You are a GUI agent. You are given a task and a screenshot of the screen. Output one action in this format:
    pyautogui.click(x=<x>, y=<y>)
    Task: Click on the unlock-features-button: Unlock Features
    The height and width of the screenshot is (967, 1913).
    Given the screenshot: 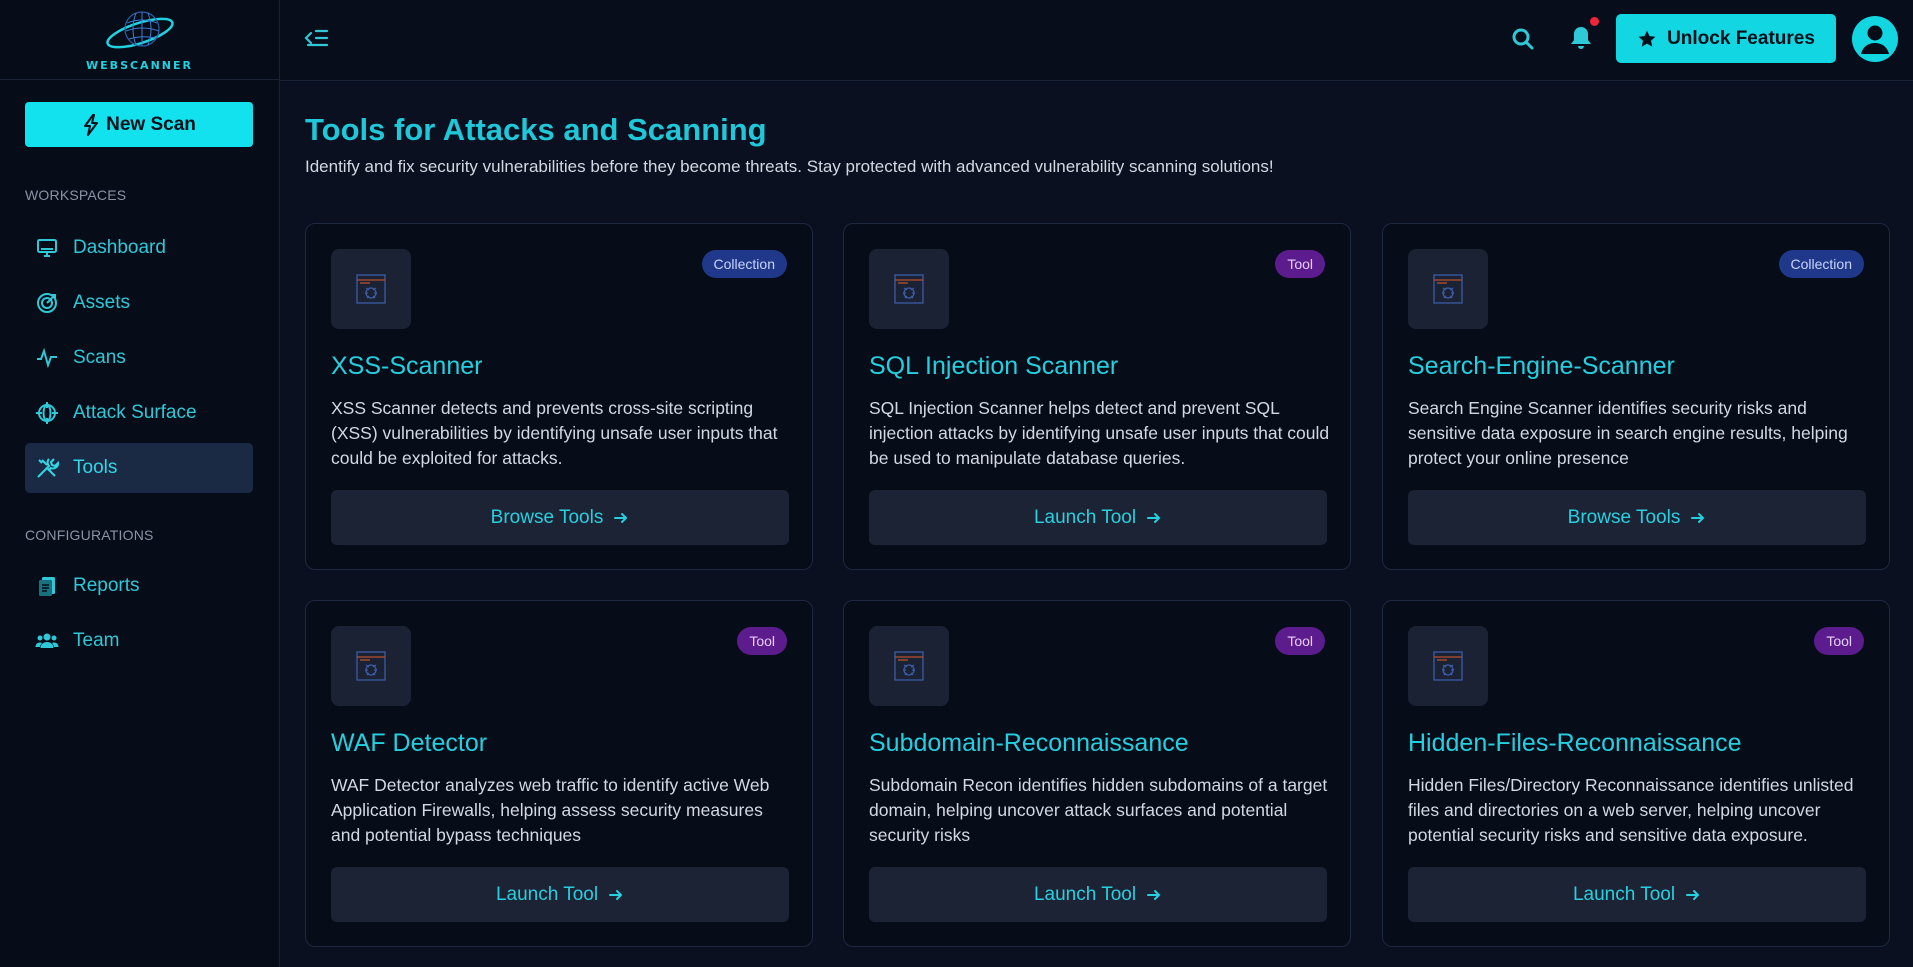 What is the action you would take?
    pyautogui.click(x=1726, y=38)
    